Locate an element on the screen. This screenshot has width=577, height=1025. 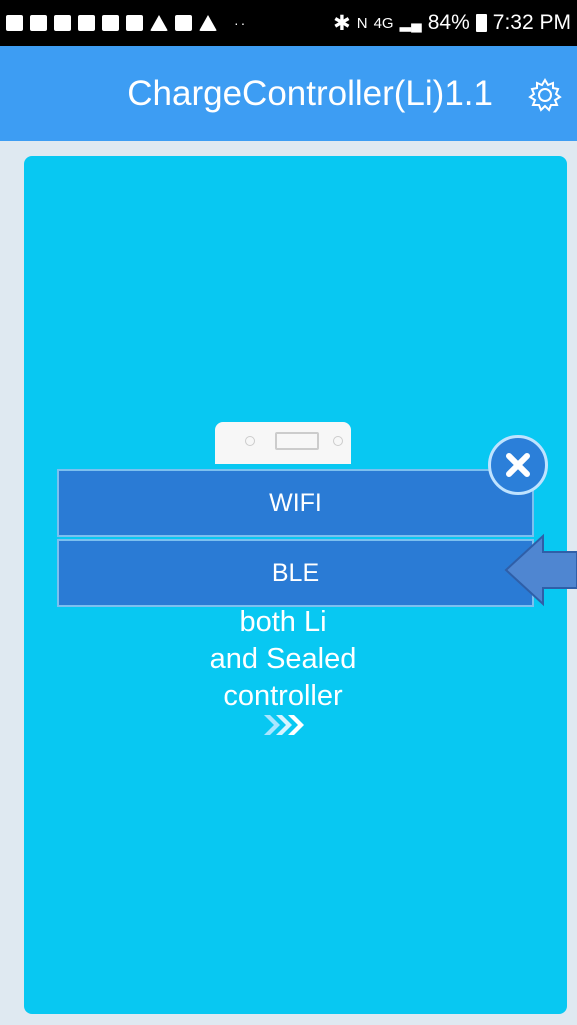
controller-description: both Li and Sealed controller is located at coordinates (283, 659).